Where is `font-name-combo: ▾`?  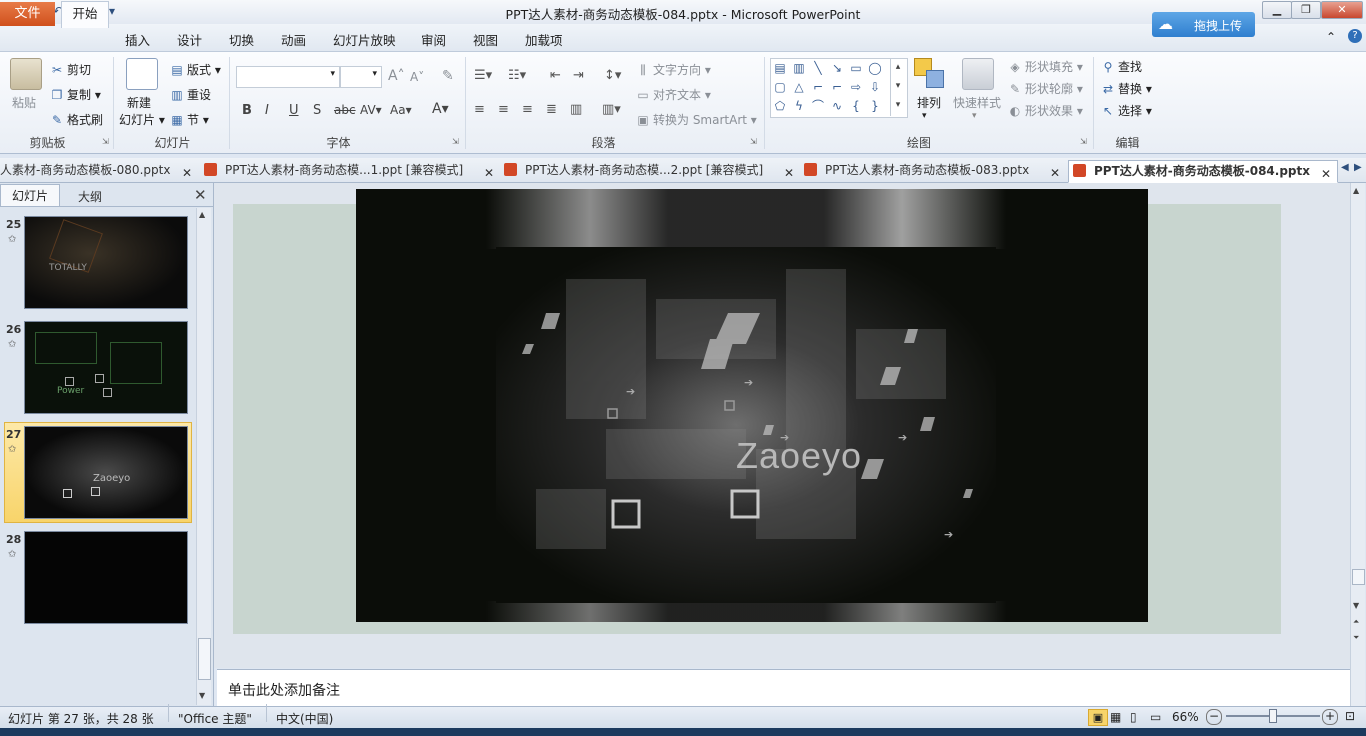
font-name-combo: ▾ is located at coordinates (288, 77).